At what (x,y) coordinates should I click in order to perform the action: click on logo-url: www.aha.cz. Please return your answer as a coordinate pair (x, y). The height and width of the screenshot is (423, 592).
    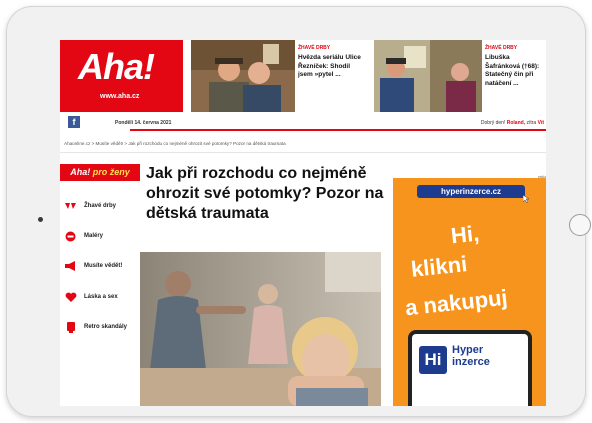
    Looking at the image, I should click on (120, 96).